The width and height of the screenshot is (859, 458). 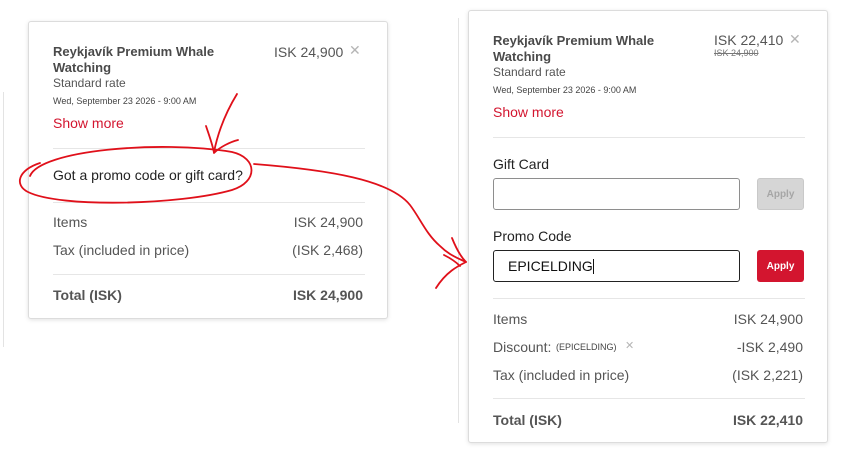 What do you see at coordinates (451, 263) in the screenshot?
I see `annotation-arrowhead` at bounding box center [451, 263].